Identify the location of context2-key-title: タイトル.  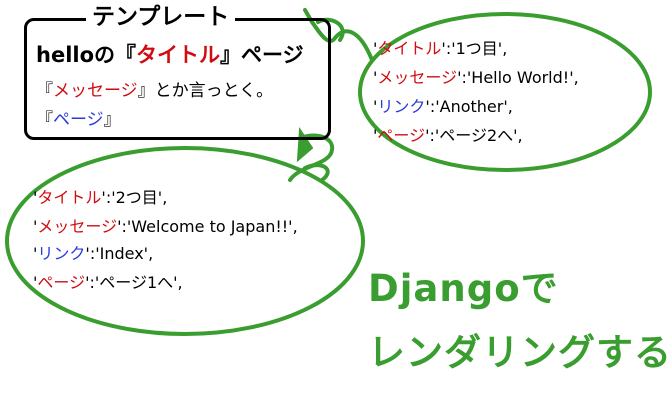
(69, 197).